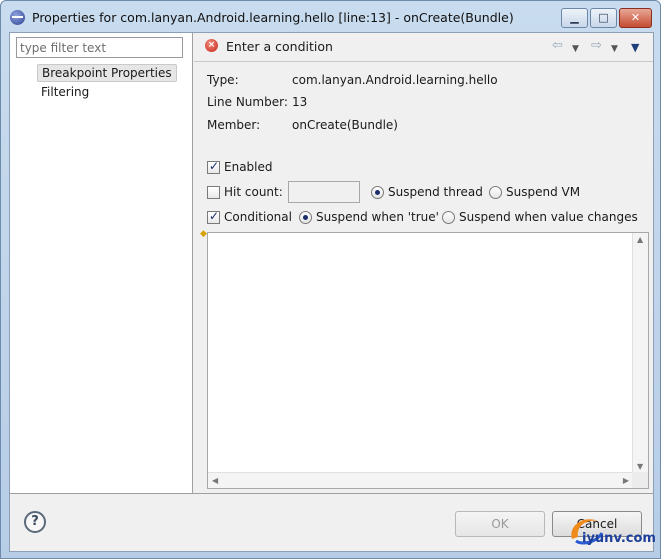  I want to click on forward-arrow-icon: ⇨, so click(596, 46).